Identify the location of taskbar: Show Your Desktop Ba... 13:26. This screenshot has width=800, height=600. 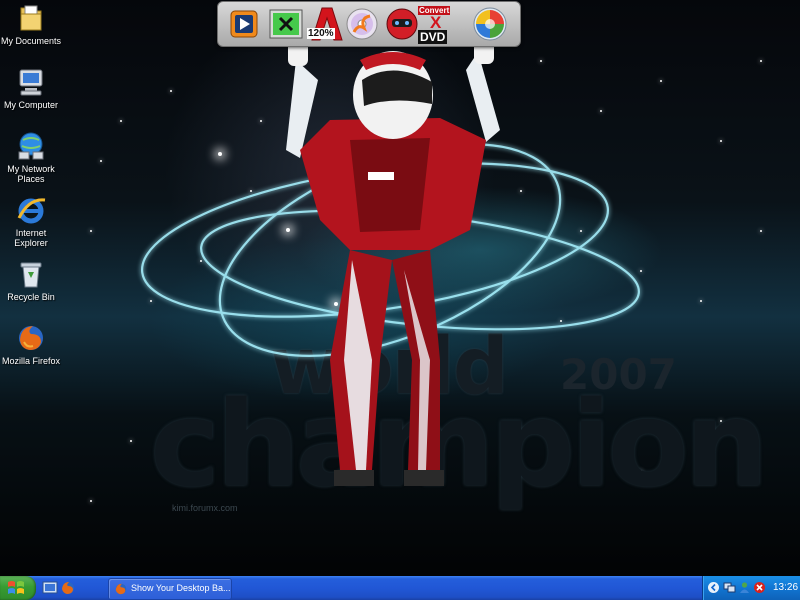
(400, 588).